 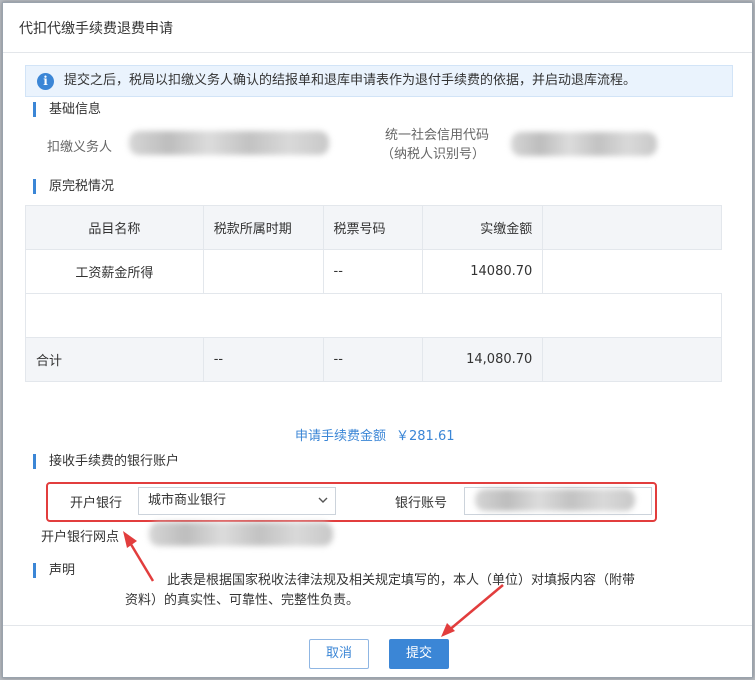 What do you see at coordinates (475, 608) in the screenshot?
I see `annotation-arrow-submit` at bounding box center [475, 608].